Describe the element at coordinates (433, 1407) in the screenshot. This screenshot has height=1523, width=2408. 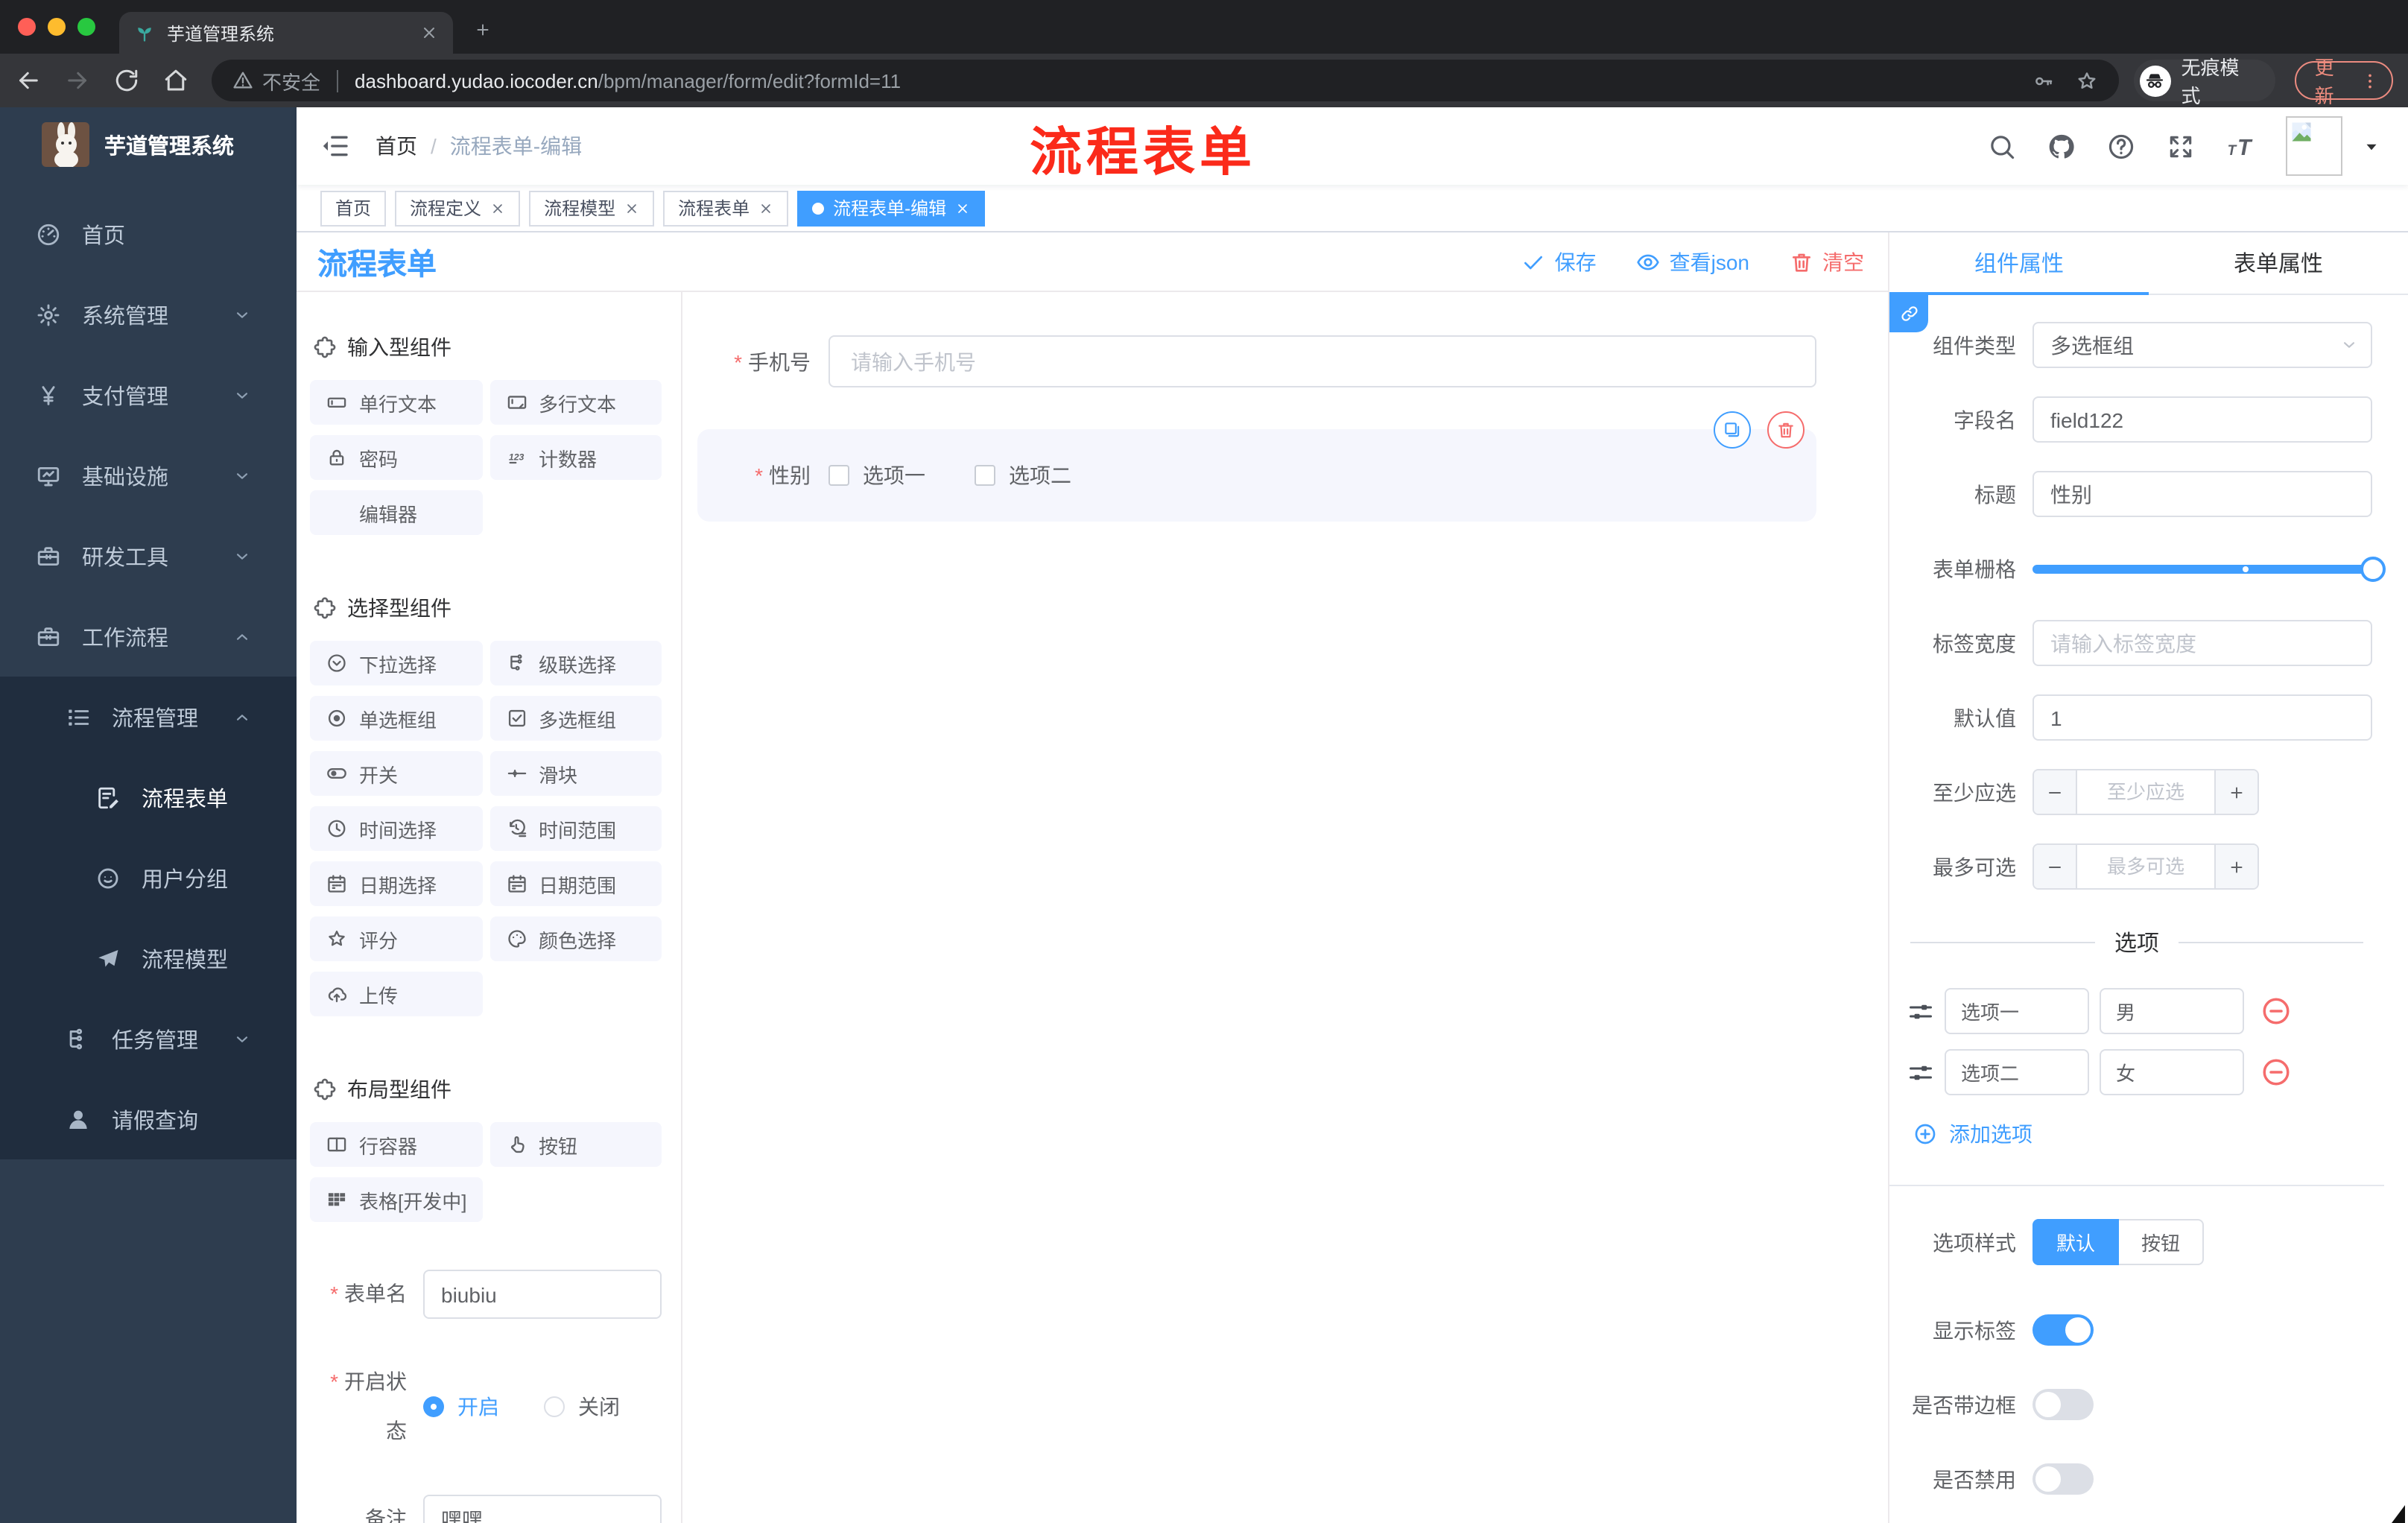
I see `radio-on` at that location.